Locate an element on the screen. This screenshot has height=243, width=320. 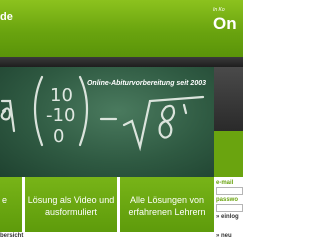
feature-label-3: Alle Lösungen von erfahrenen Lehrern is located at coordinates (167, 206).